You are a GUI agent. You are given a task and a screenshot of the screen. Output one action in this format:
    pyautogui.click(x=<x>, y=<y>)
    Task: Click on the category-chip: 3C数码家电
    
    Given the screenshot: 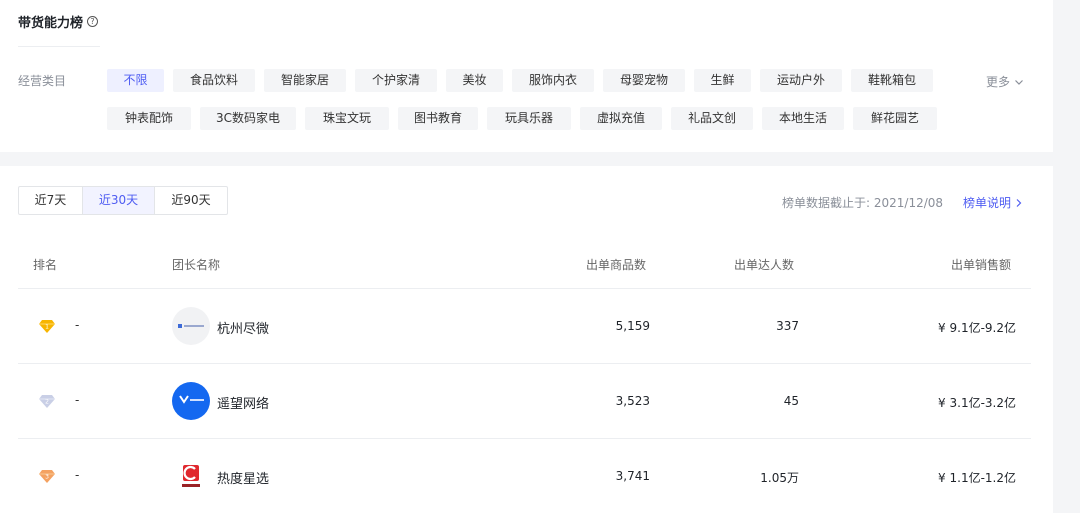 What is the action you would take?
    pyautogui.click(x=248, y=118)
    